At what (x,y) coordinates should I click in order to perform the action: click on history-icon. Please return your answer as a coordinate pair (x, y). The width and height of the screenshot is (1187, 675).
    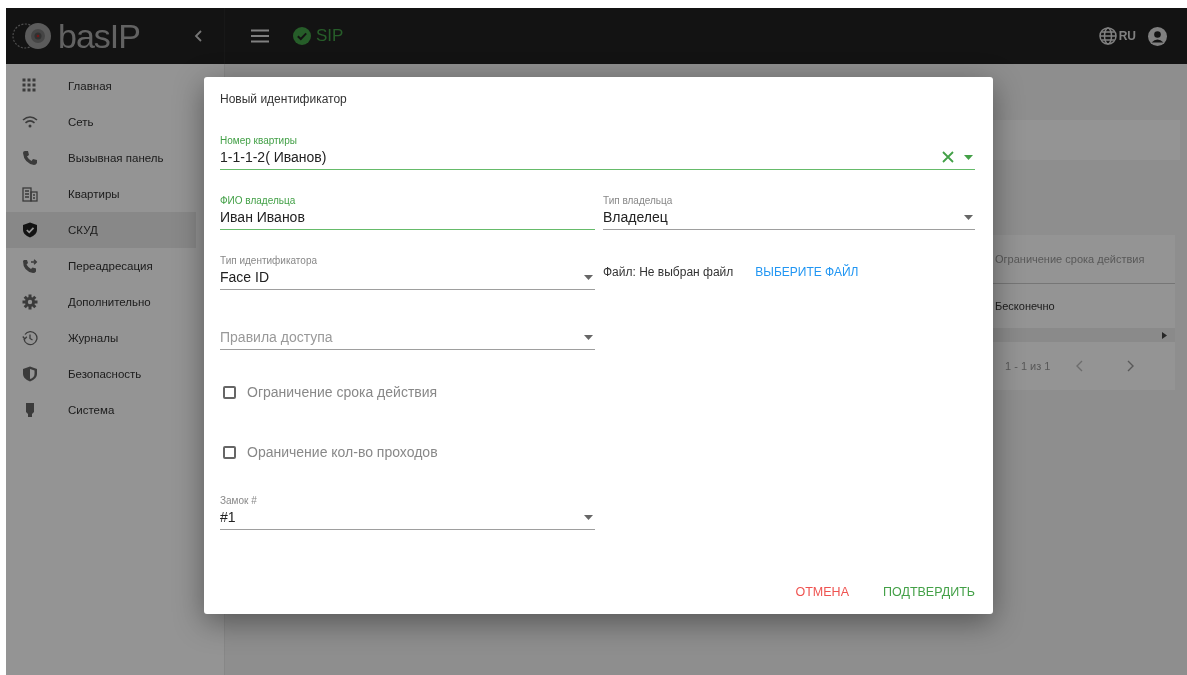
    Looking at the image, I should click on (30, 338).